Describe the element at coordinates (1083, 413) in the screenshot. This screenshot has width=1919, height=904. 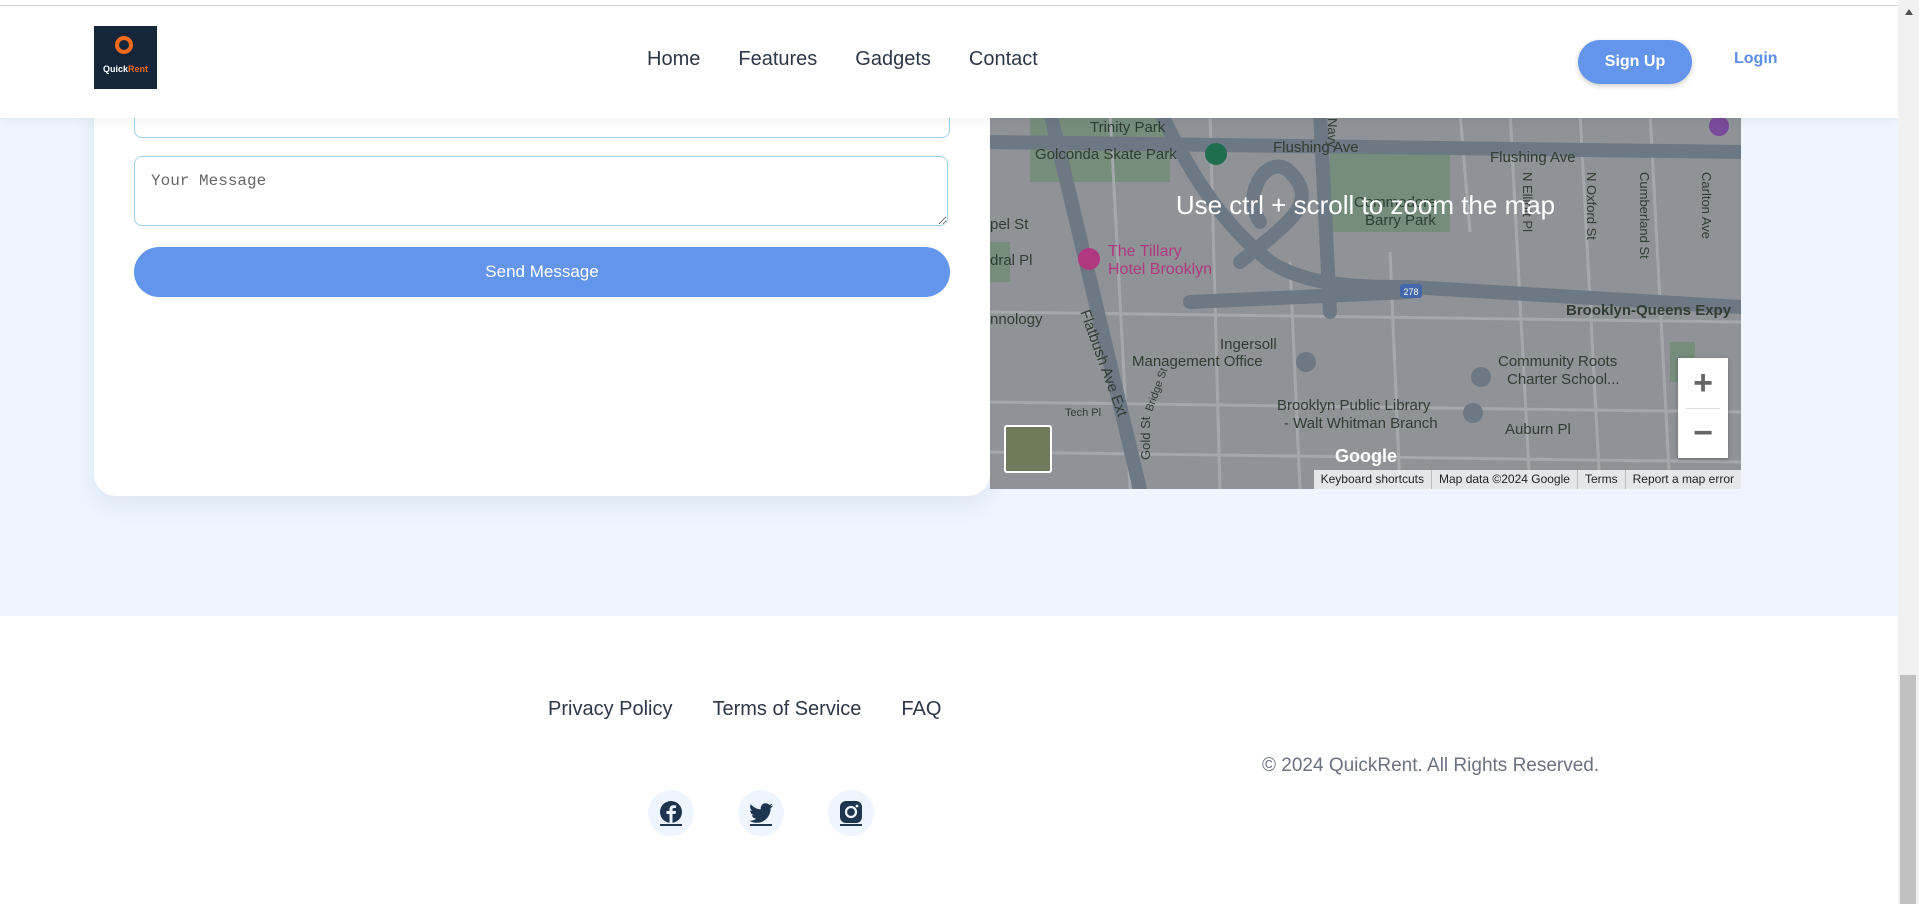
I see `map-label: Tech Pl` at that location.